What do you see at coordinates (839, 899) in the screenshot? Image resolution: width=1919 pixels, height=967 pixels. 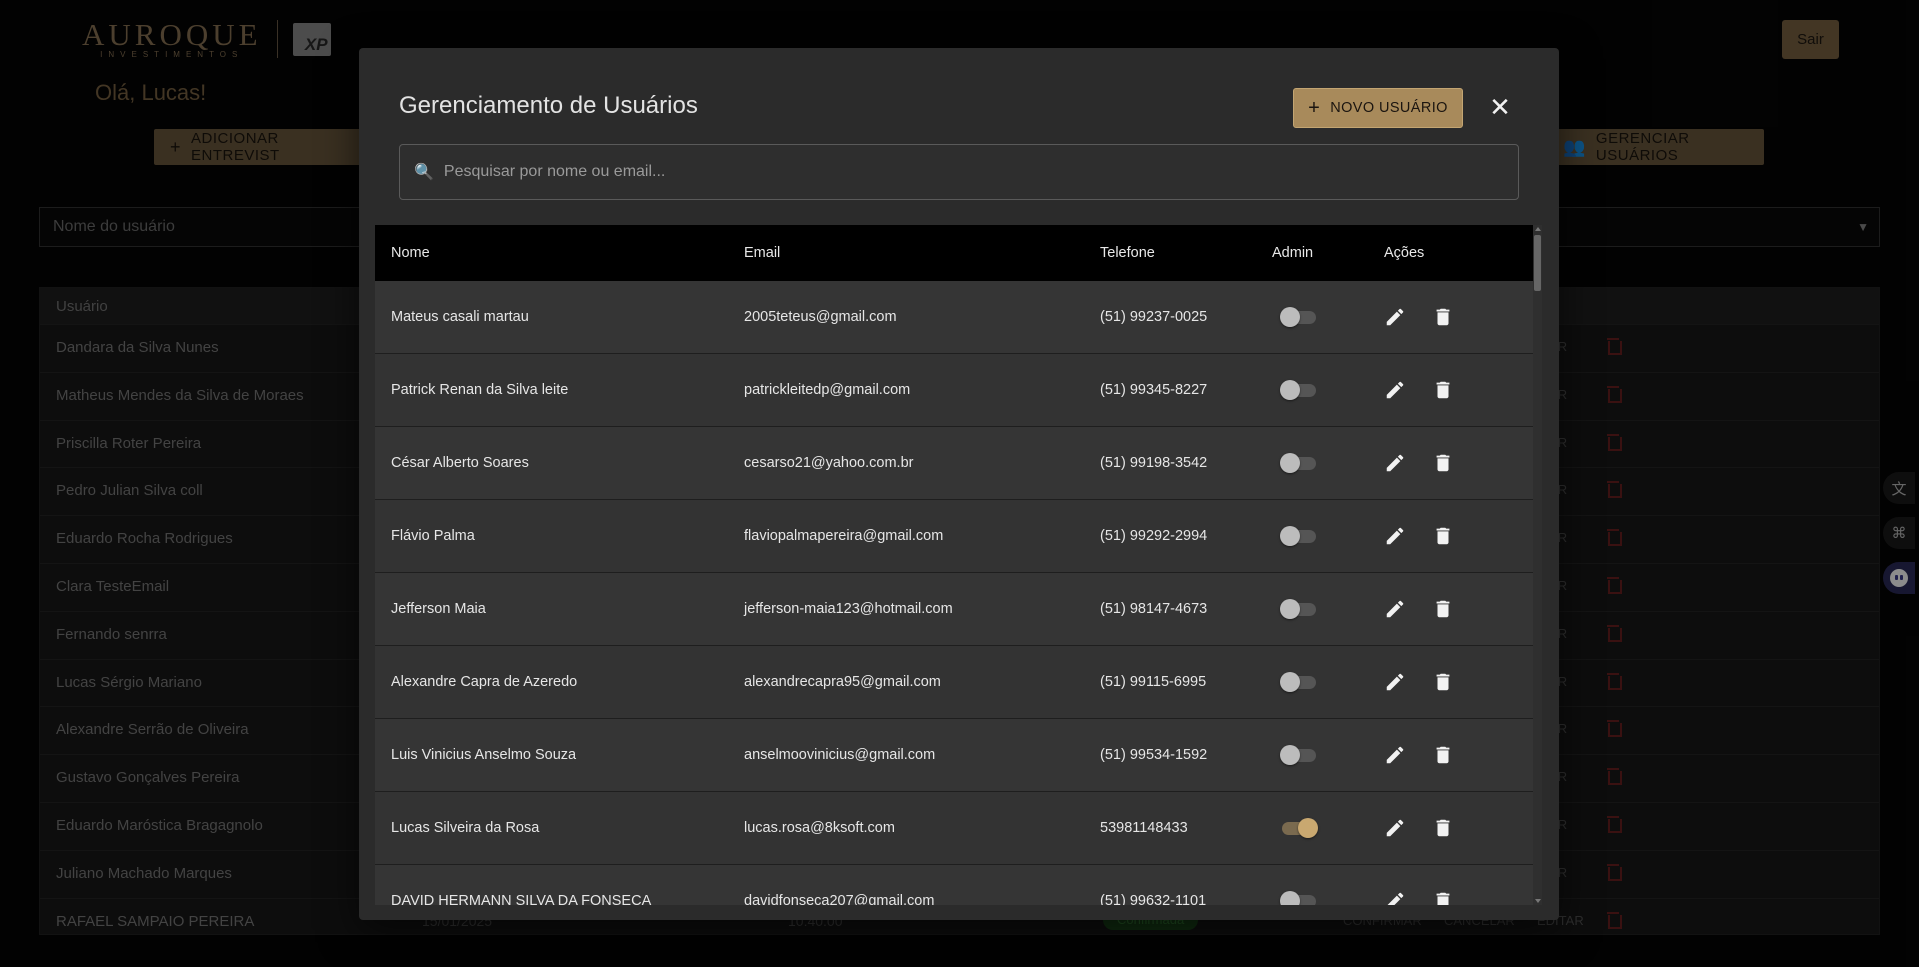 I see `user-email-cell: davidfonseca207@gmail.com` at bounding box center [839, 899].